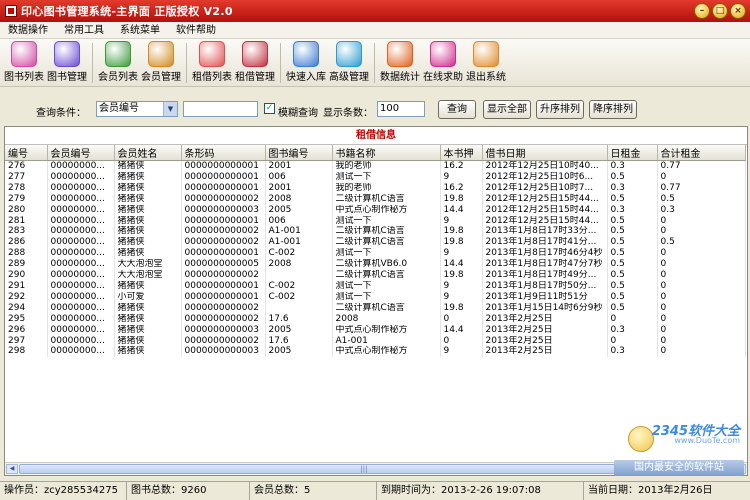 The width and height of the screenshot is (750, 500). I want to click on sort-desc-button: 降序排列, so click(613, 109).